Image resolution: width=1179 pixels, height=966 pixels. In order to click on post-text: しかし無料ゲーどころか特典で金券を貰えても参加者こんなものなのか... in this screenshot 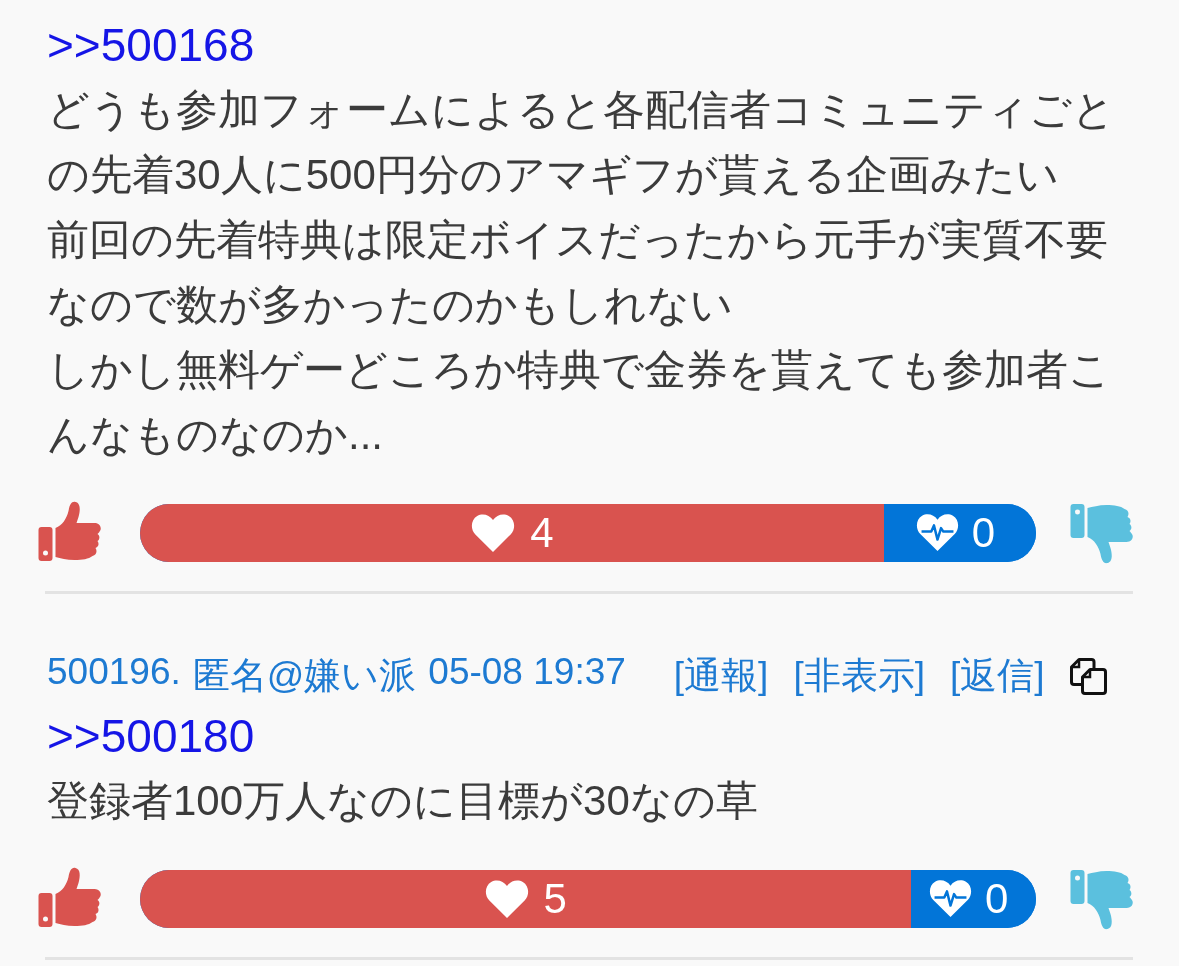, I will do `click(579, 402)`.